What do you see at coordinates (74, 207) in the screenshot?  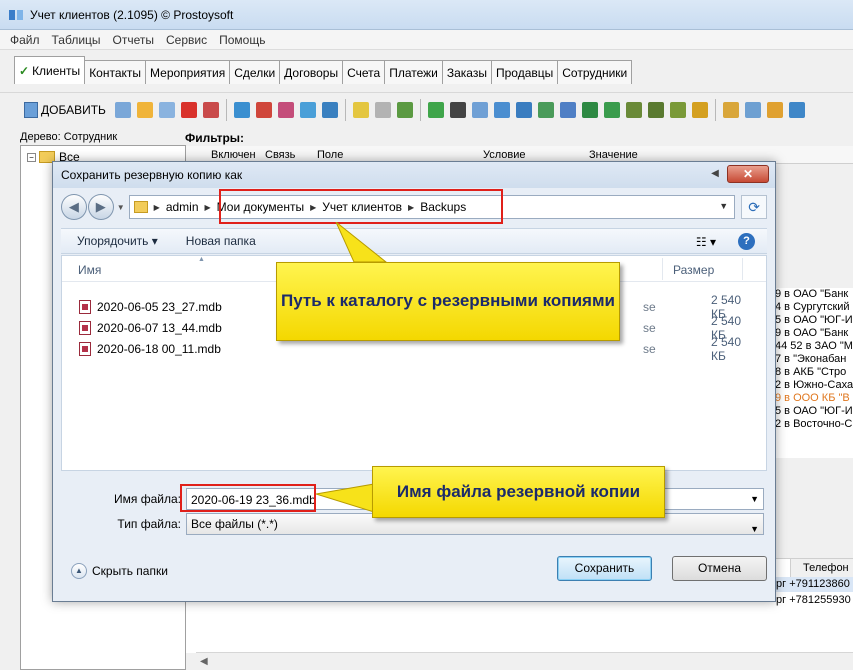 I see `back-button: ◀` at bounding box center [74, 207].